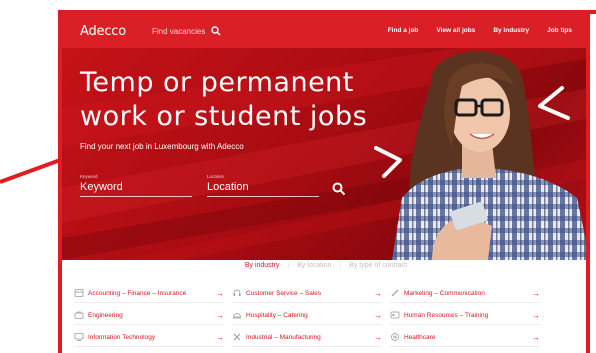 This screenshot has width=596, height=353. What do you see at coordinates (378, 265) in the screenshot?
I see `tab-by-type-of-contract: By type of contract` at bounding box center [378, 265].